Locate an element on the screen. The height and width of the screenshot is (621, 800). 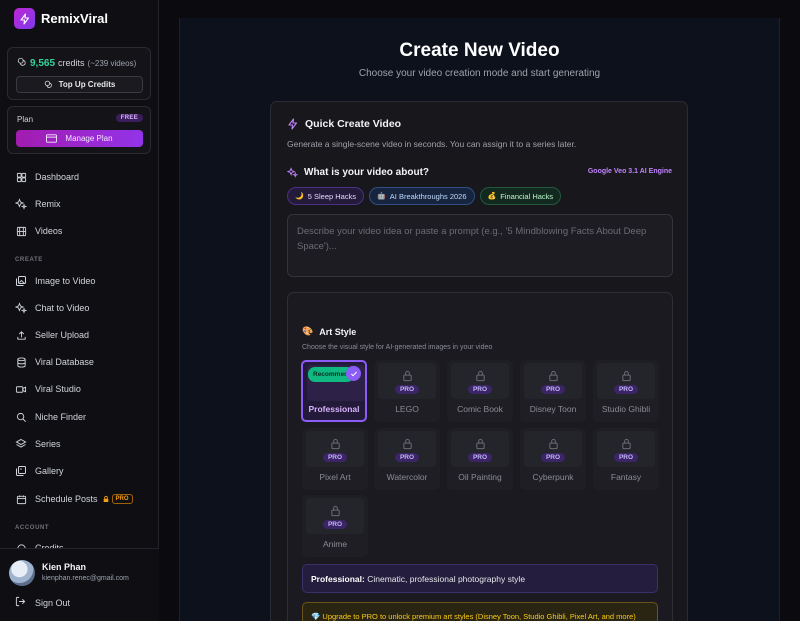
style-tile-studio-ghibli: PRO Studio Ghibli is located at coordinates (626, 391).